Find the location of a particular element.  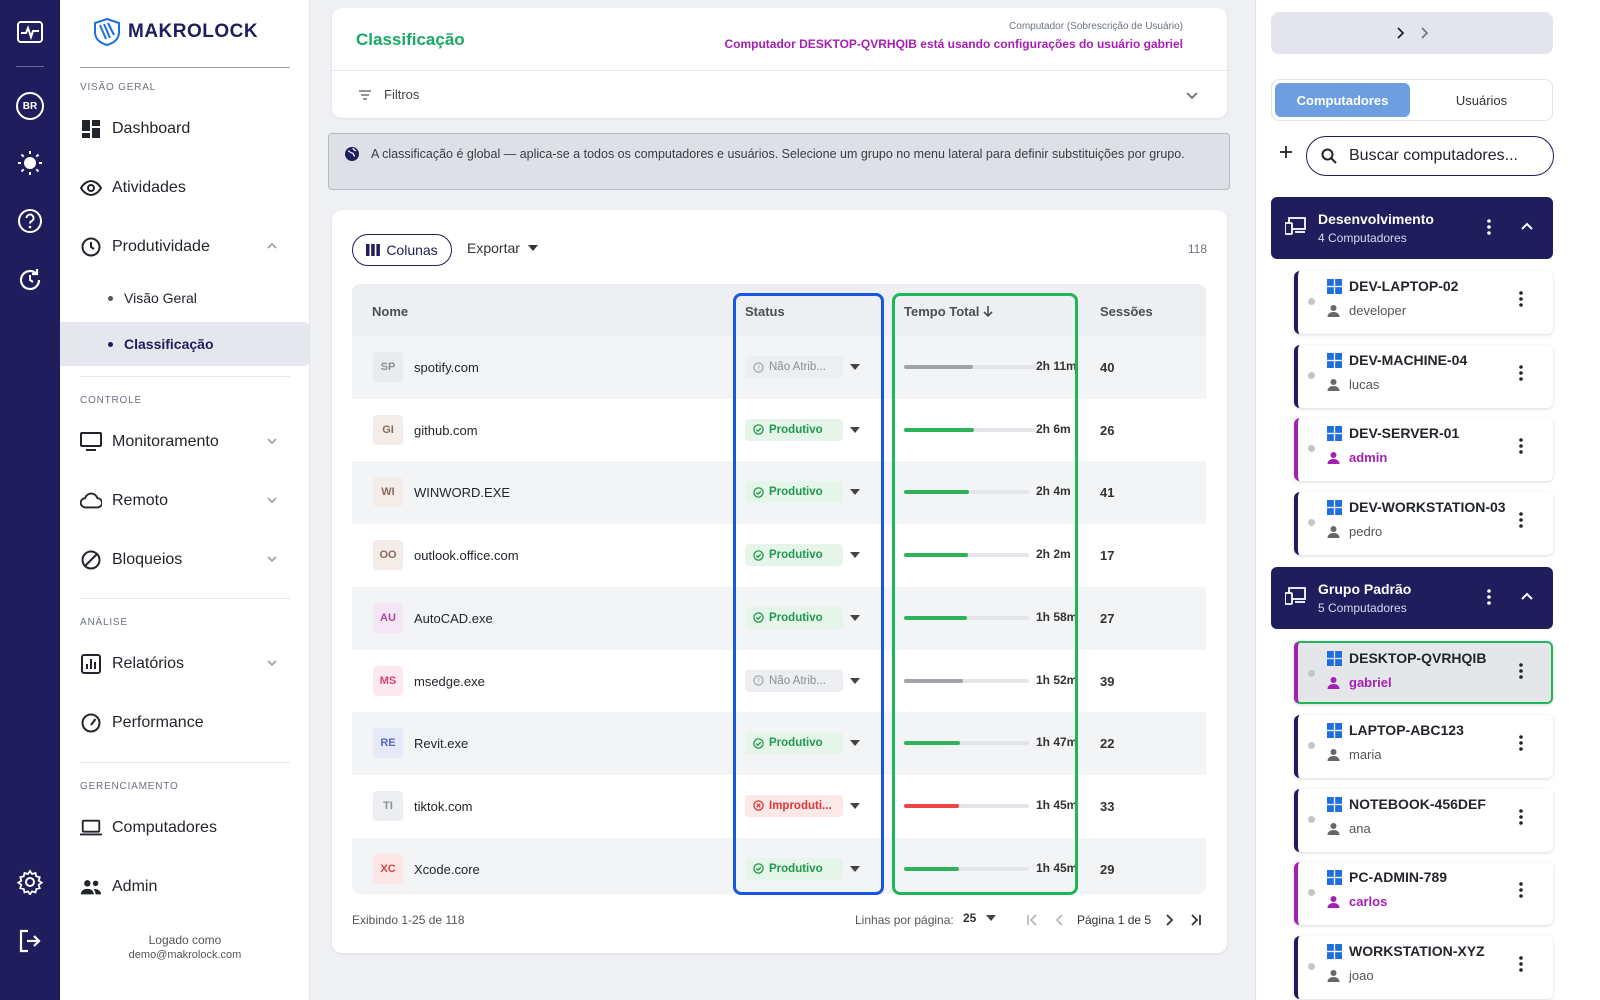

app-avatar: GI is located at coordinates (388, 429).